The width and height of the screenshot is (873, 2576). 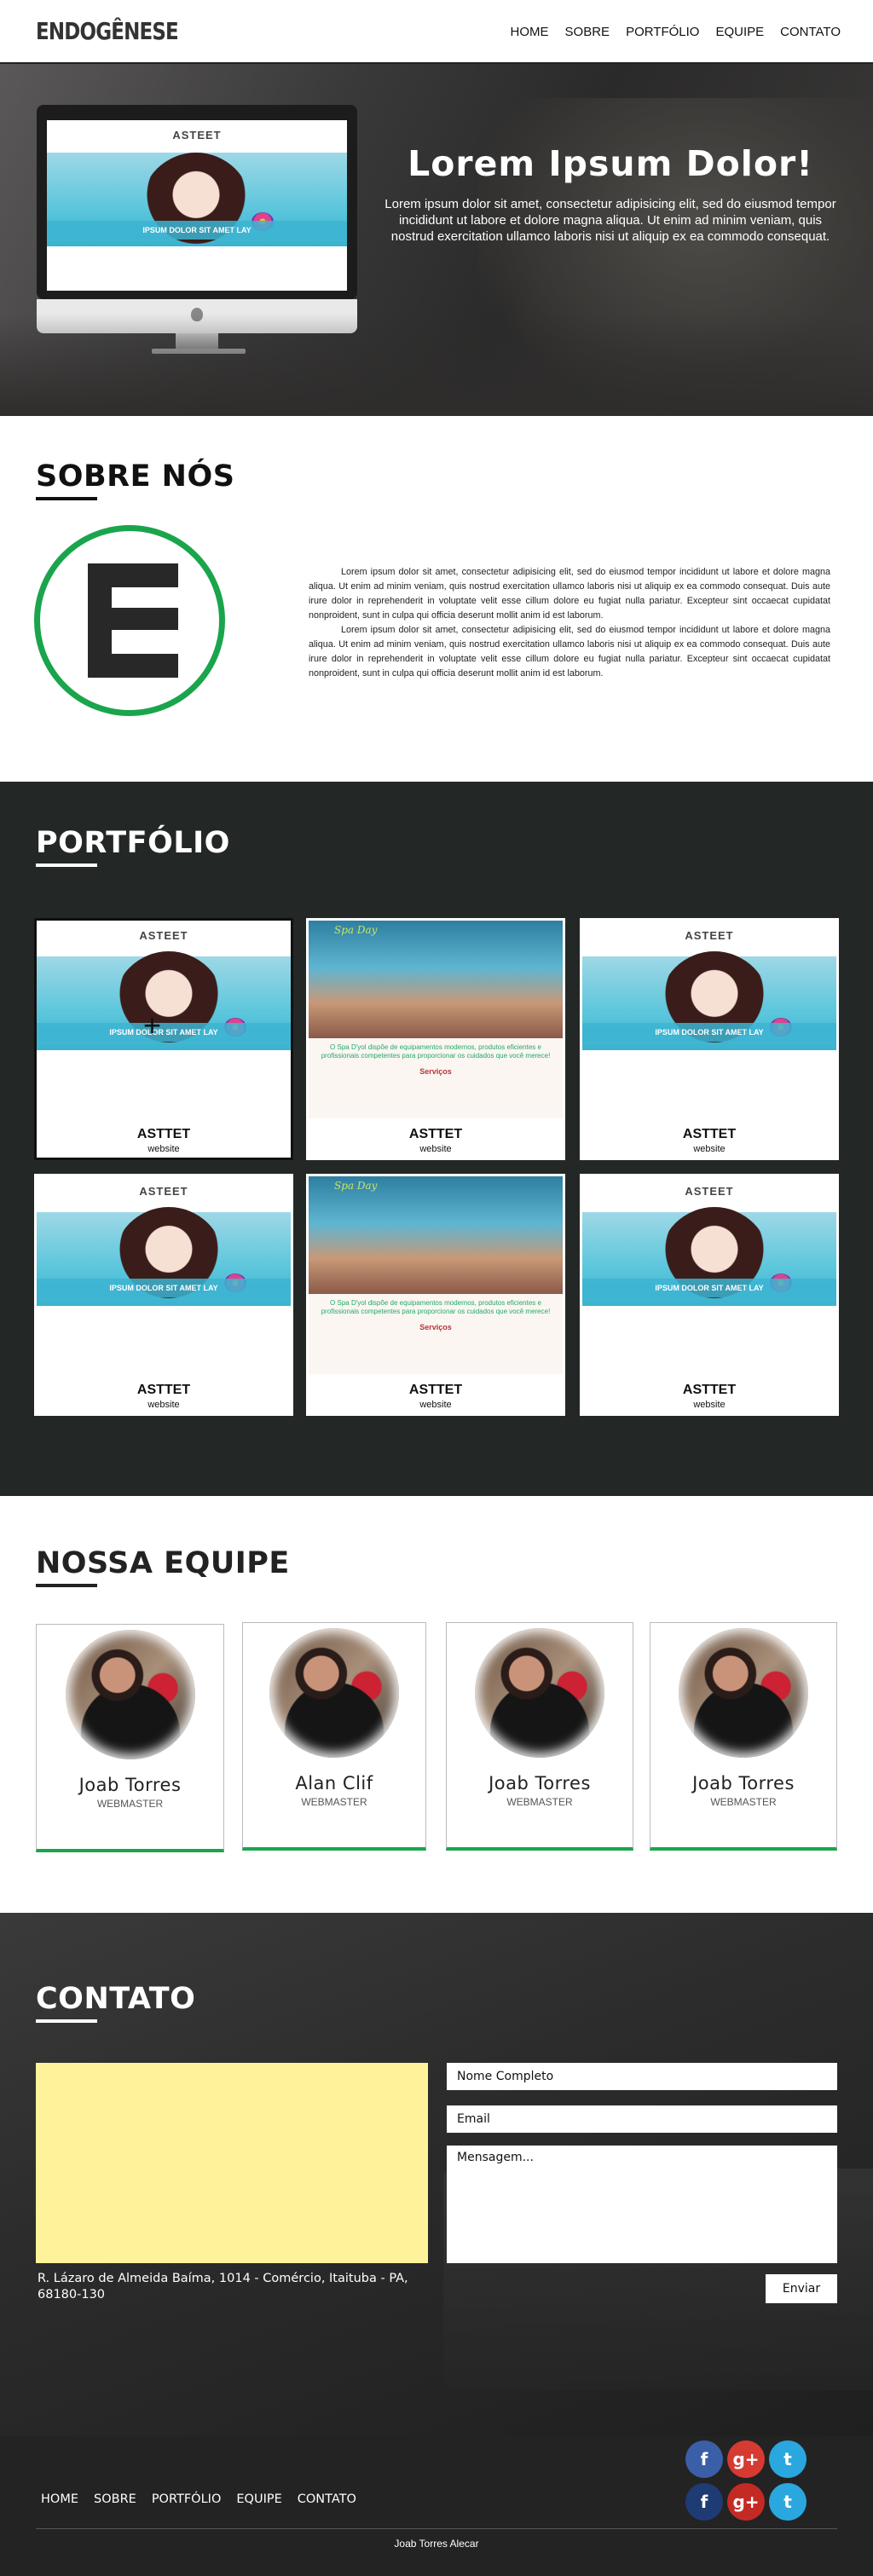 I want to click on main-nav: HOME SOBRE PORTFÓLIO EQUIPE CONTATO, so click(x=676, y=32).